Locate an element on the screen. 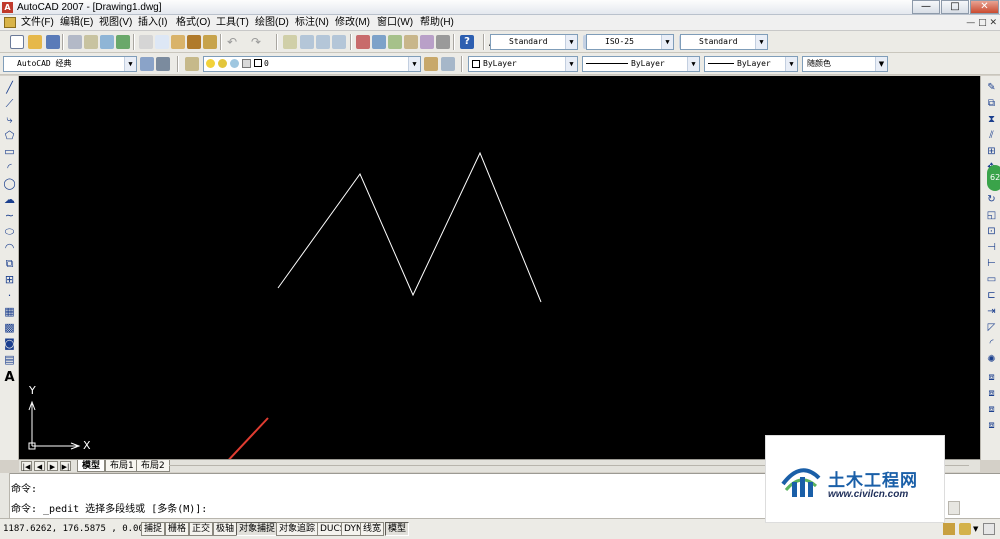 The height and width of the screenshot is (539, 1000). rectangle-icon: ▭ is located at coordinates (9, 151).